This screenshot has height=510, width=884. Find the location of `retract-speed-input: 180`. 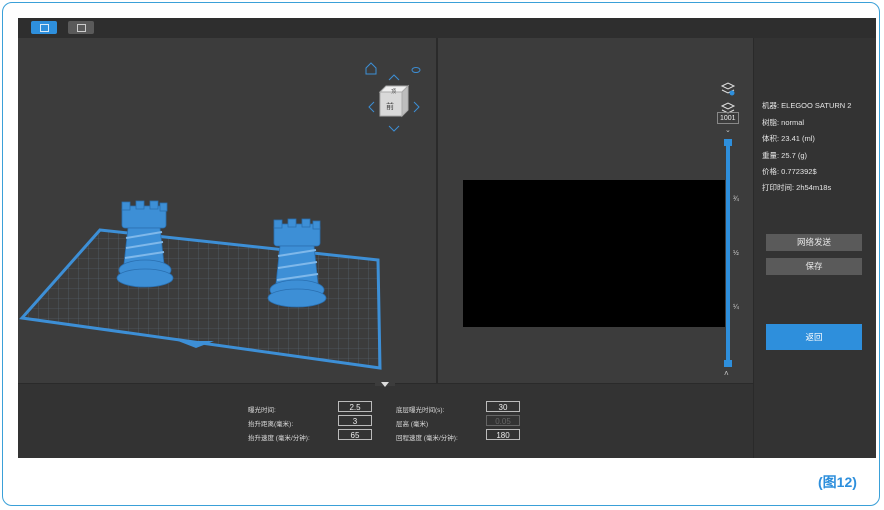

retract-speed-input: 180 is located at coordinates (503, 434).